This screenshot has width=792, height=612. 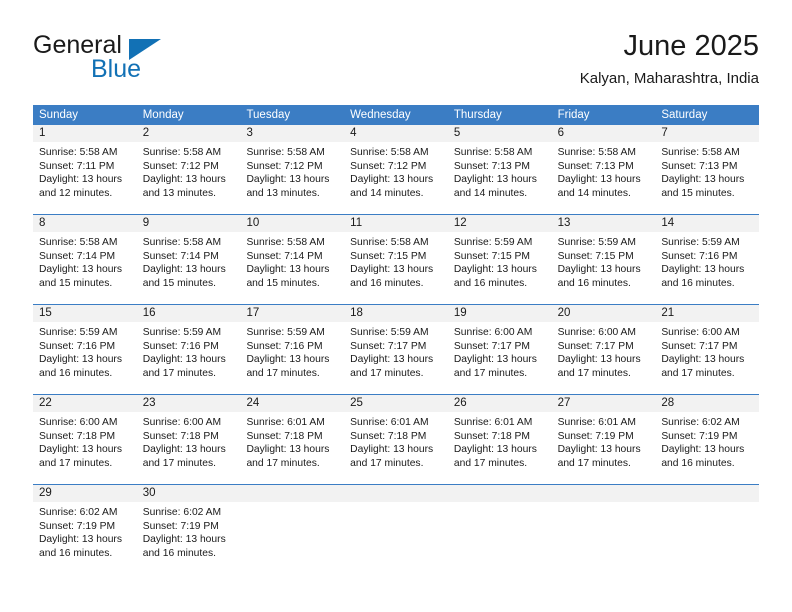 I want to click on daylight-text-line2: and 14 minutes., so click(x=594, y=193).